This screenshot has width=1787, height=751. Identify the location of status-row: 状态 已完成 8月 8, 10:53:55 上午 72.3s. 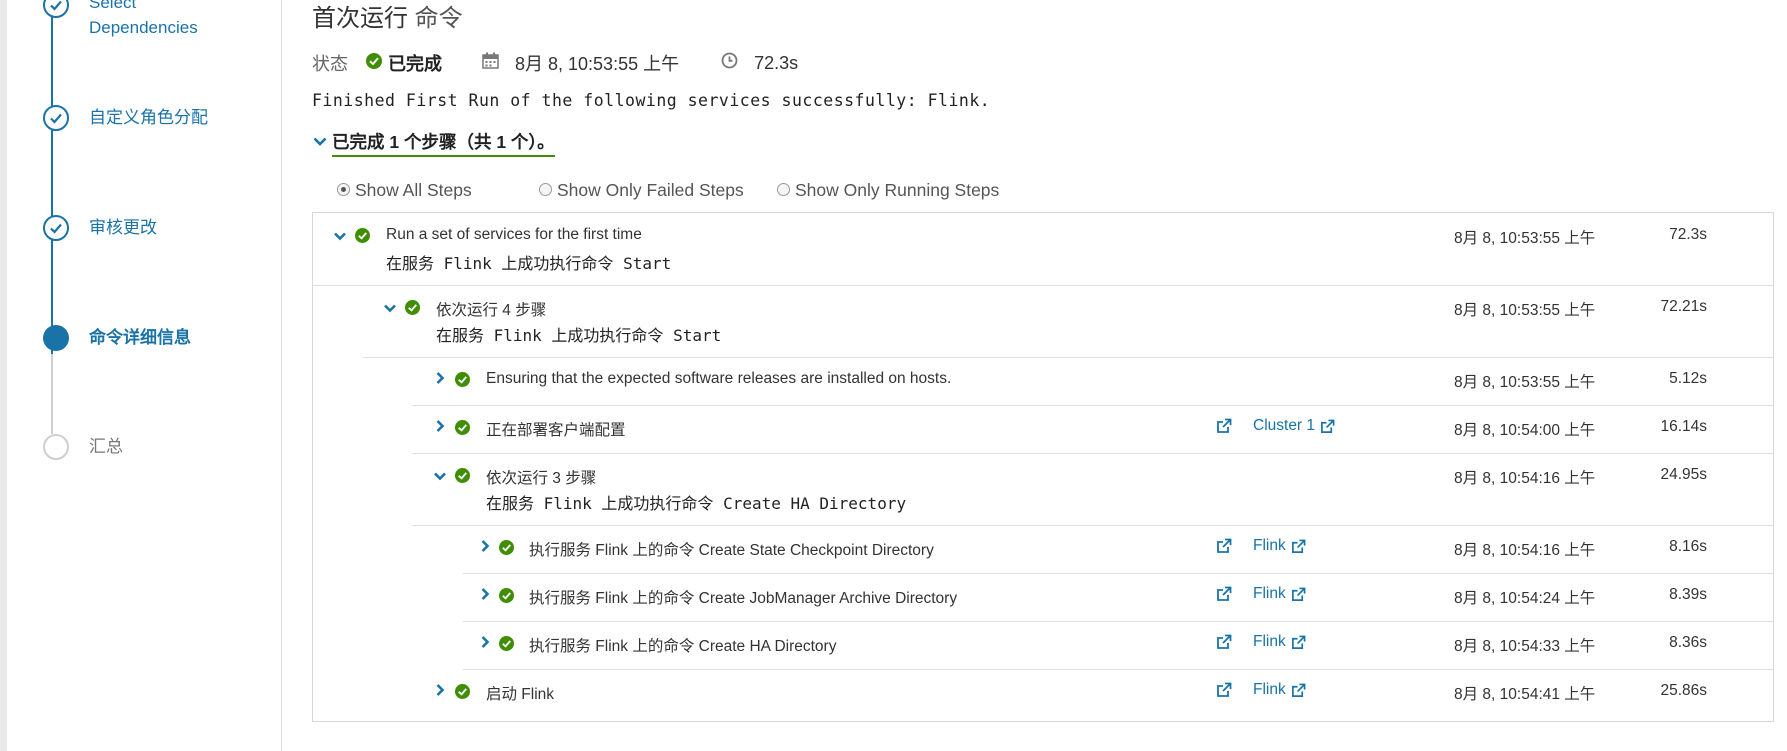
(555, 63).